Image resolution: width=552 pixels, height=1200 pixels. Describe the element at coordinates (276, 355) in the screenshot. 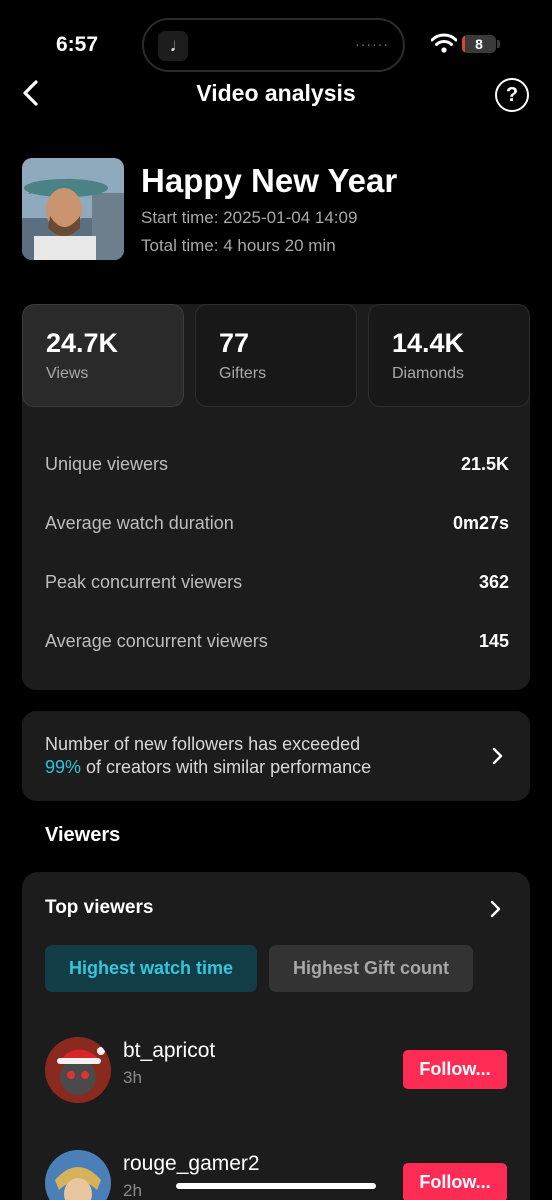

I see `stat-tile-gifters: 77 Gifters` at that location.